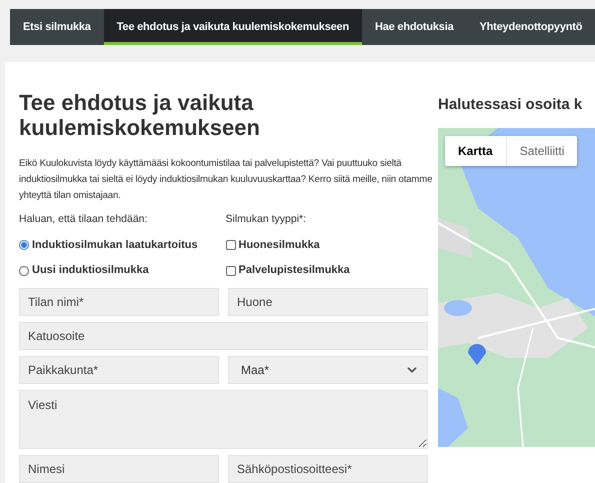  What do you see at coordinates (530, 27) in the screenshot?
I see `nav-tab: Yhteydenottopyyntö` at bounding box center [530, 27].